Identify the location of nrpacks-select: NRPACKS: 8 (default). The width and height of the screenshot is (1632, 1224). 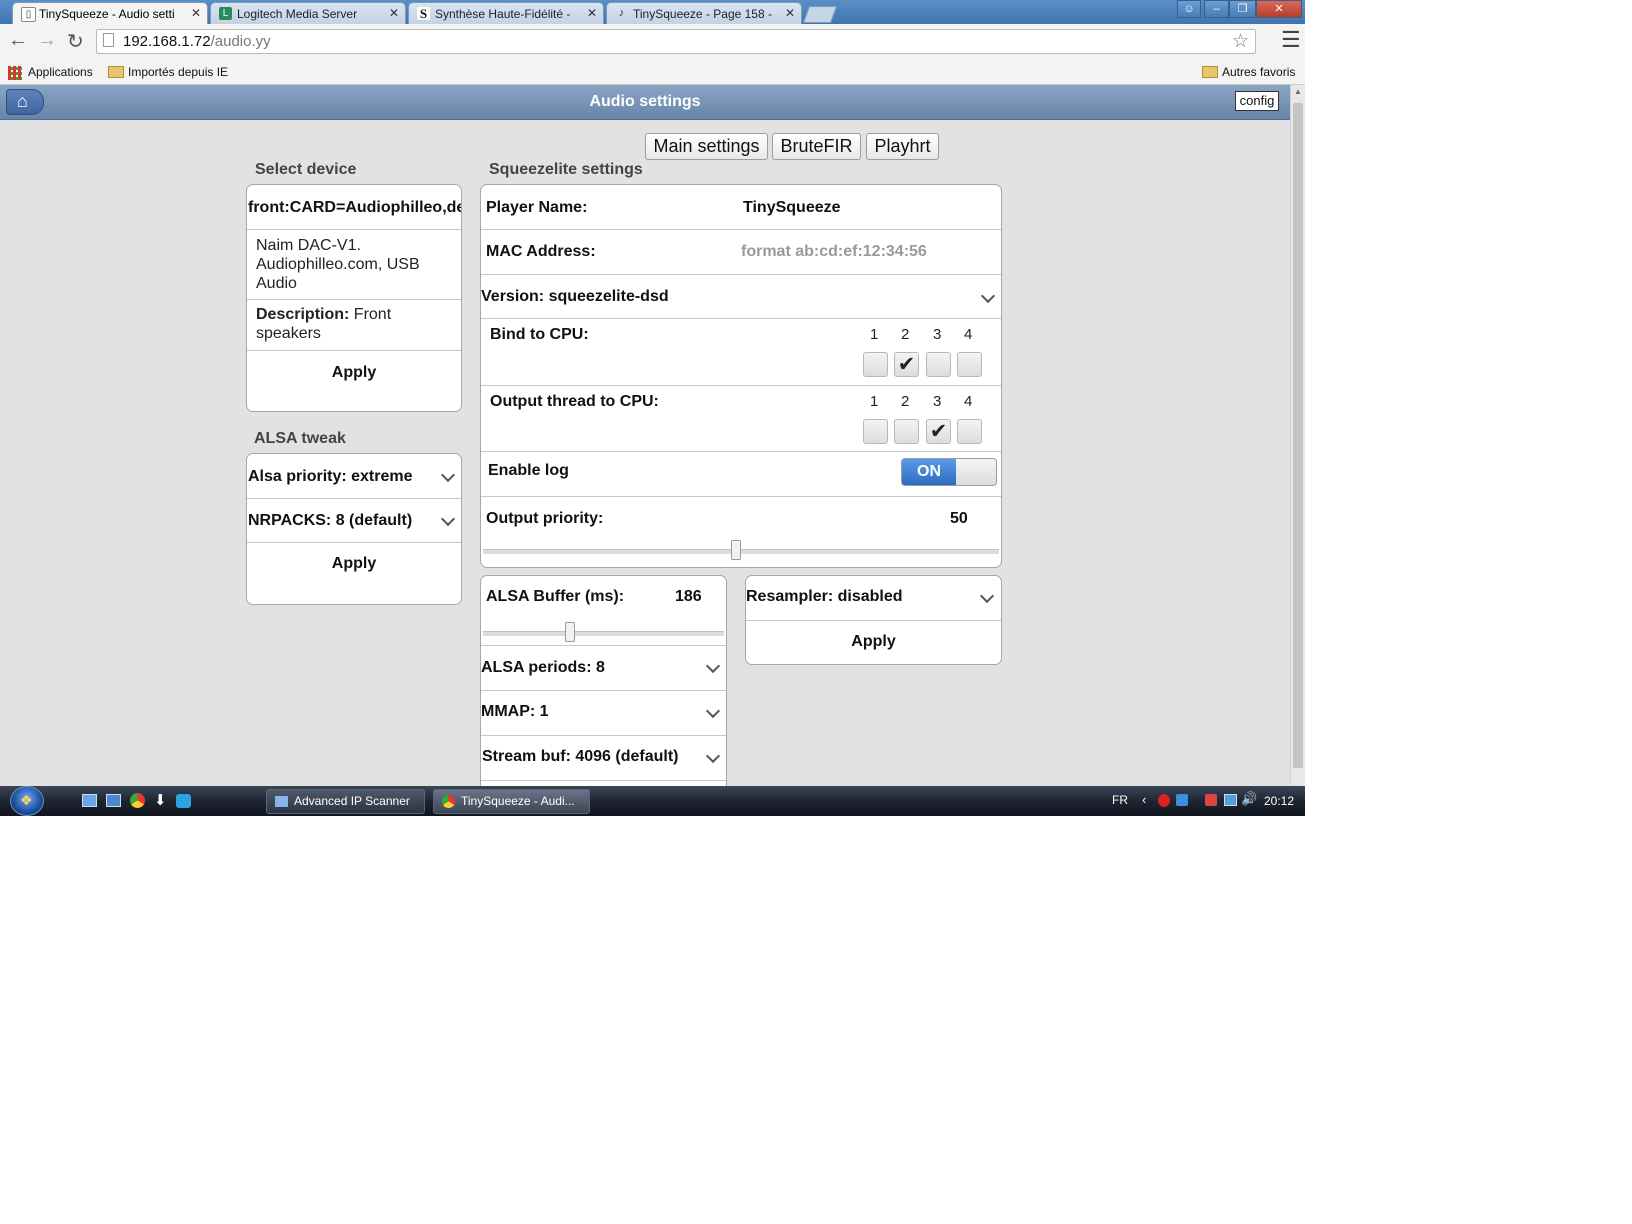
(330, 521).